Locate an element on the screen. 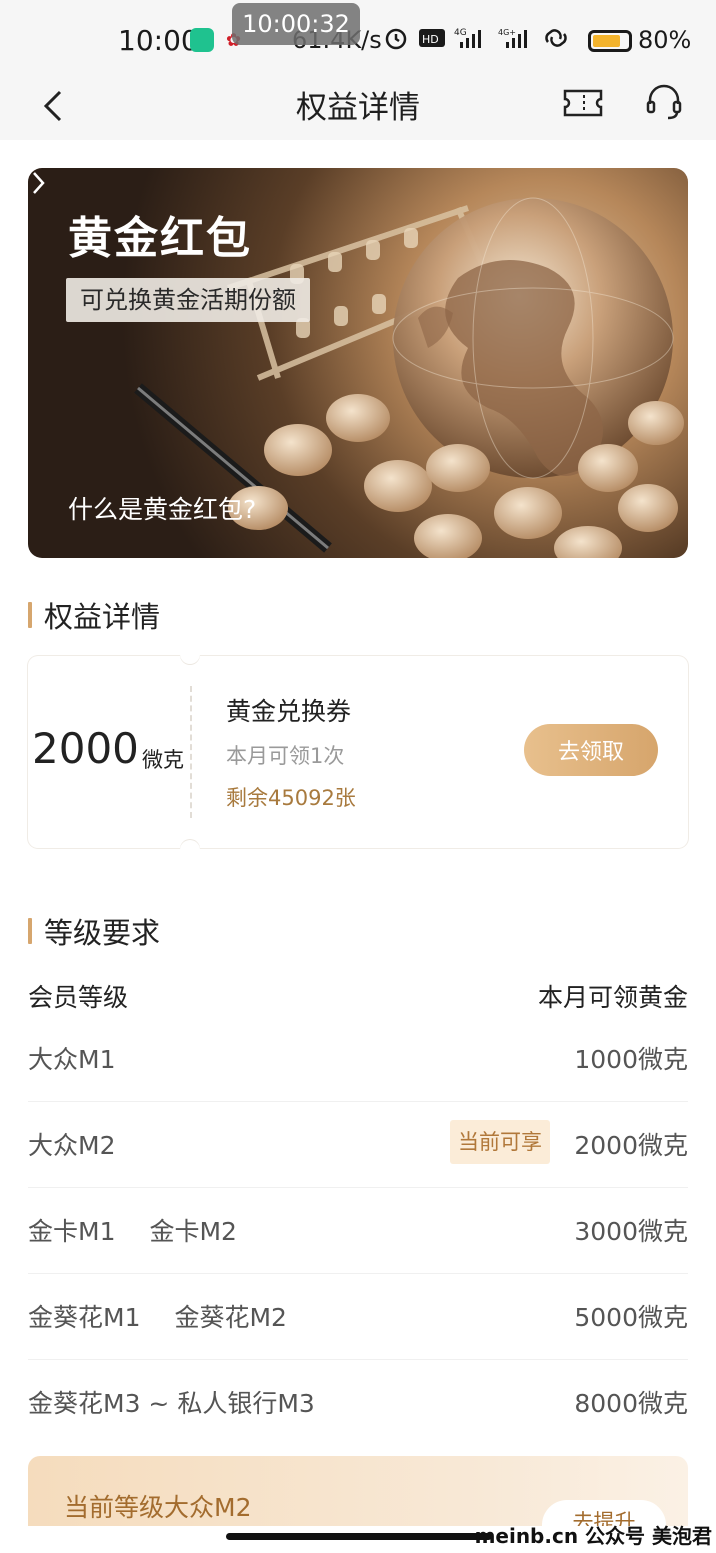  section-title: 权益详情 is located at coordinates (102, 617).